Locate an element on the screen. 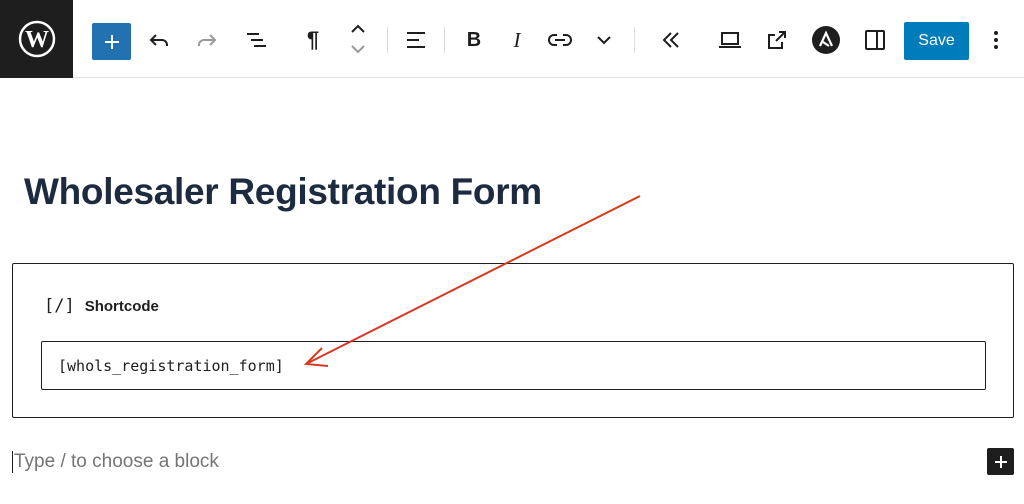  collapse-button is located at coordinates (671, 40).